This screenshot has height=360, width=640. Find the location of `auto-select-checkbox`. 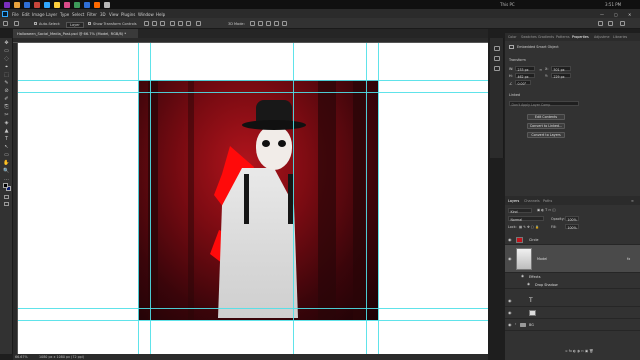

auto-select-checkbox is located at coordinates (35, 23).